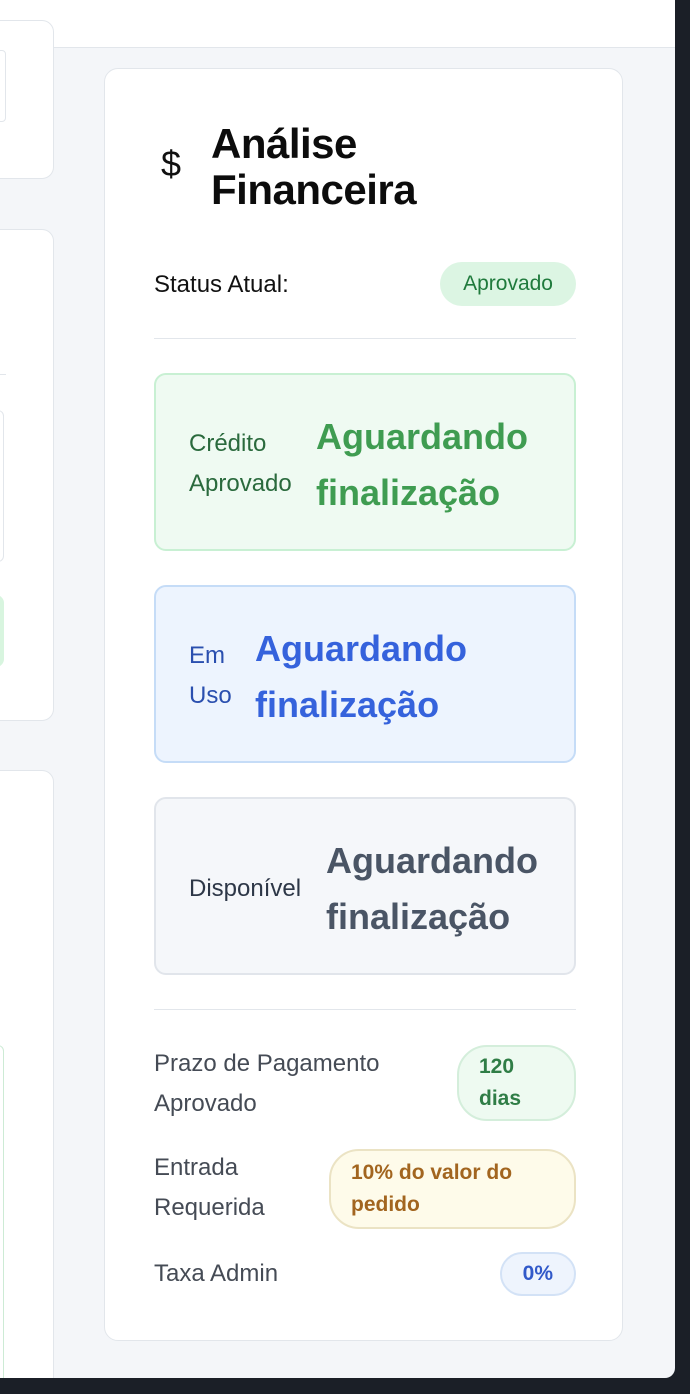 This screenshot has width=690, height=1394. What do you see at coordinates (2, 486) in the screenshot?
I see `left-card-2-box` at bounding box center [2, 486].